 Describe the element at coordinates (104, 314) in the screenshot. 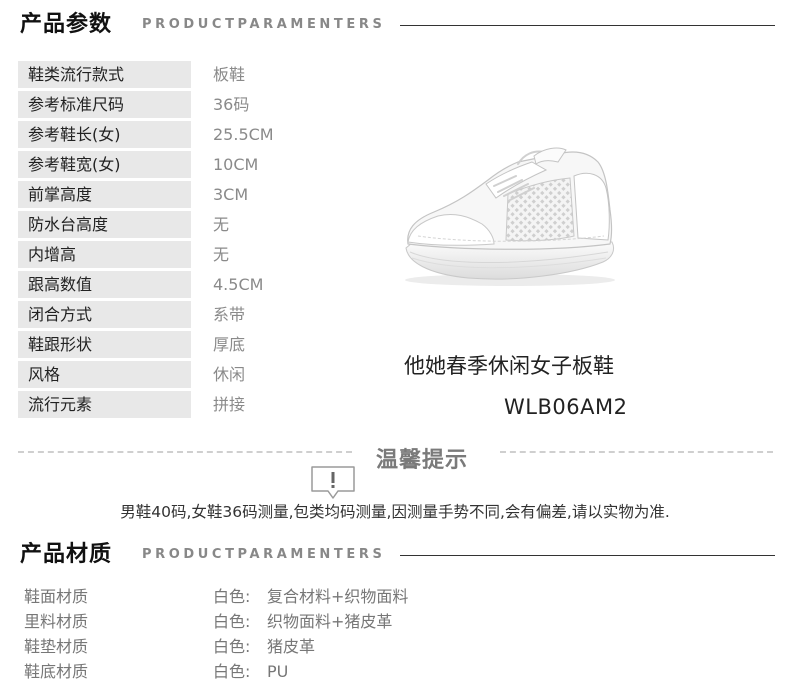

I see `param-key: 闭合方式` at that location.